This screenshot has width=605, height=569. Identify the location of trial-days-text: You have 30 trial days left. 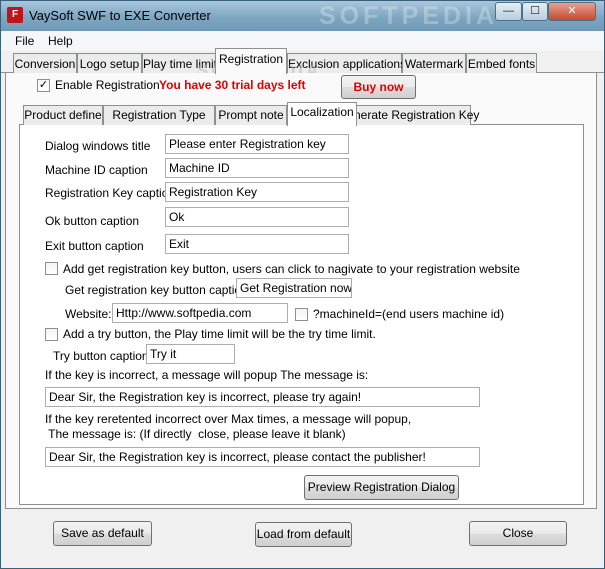
(232, 85).